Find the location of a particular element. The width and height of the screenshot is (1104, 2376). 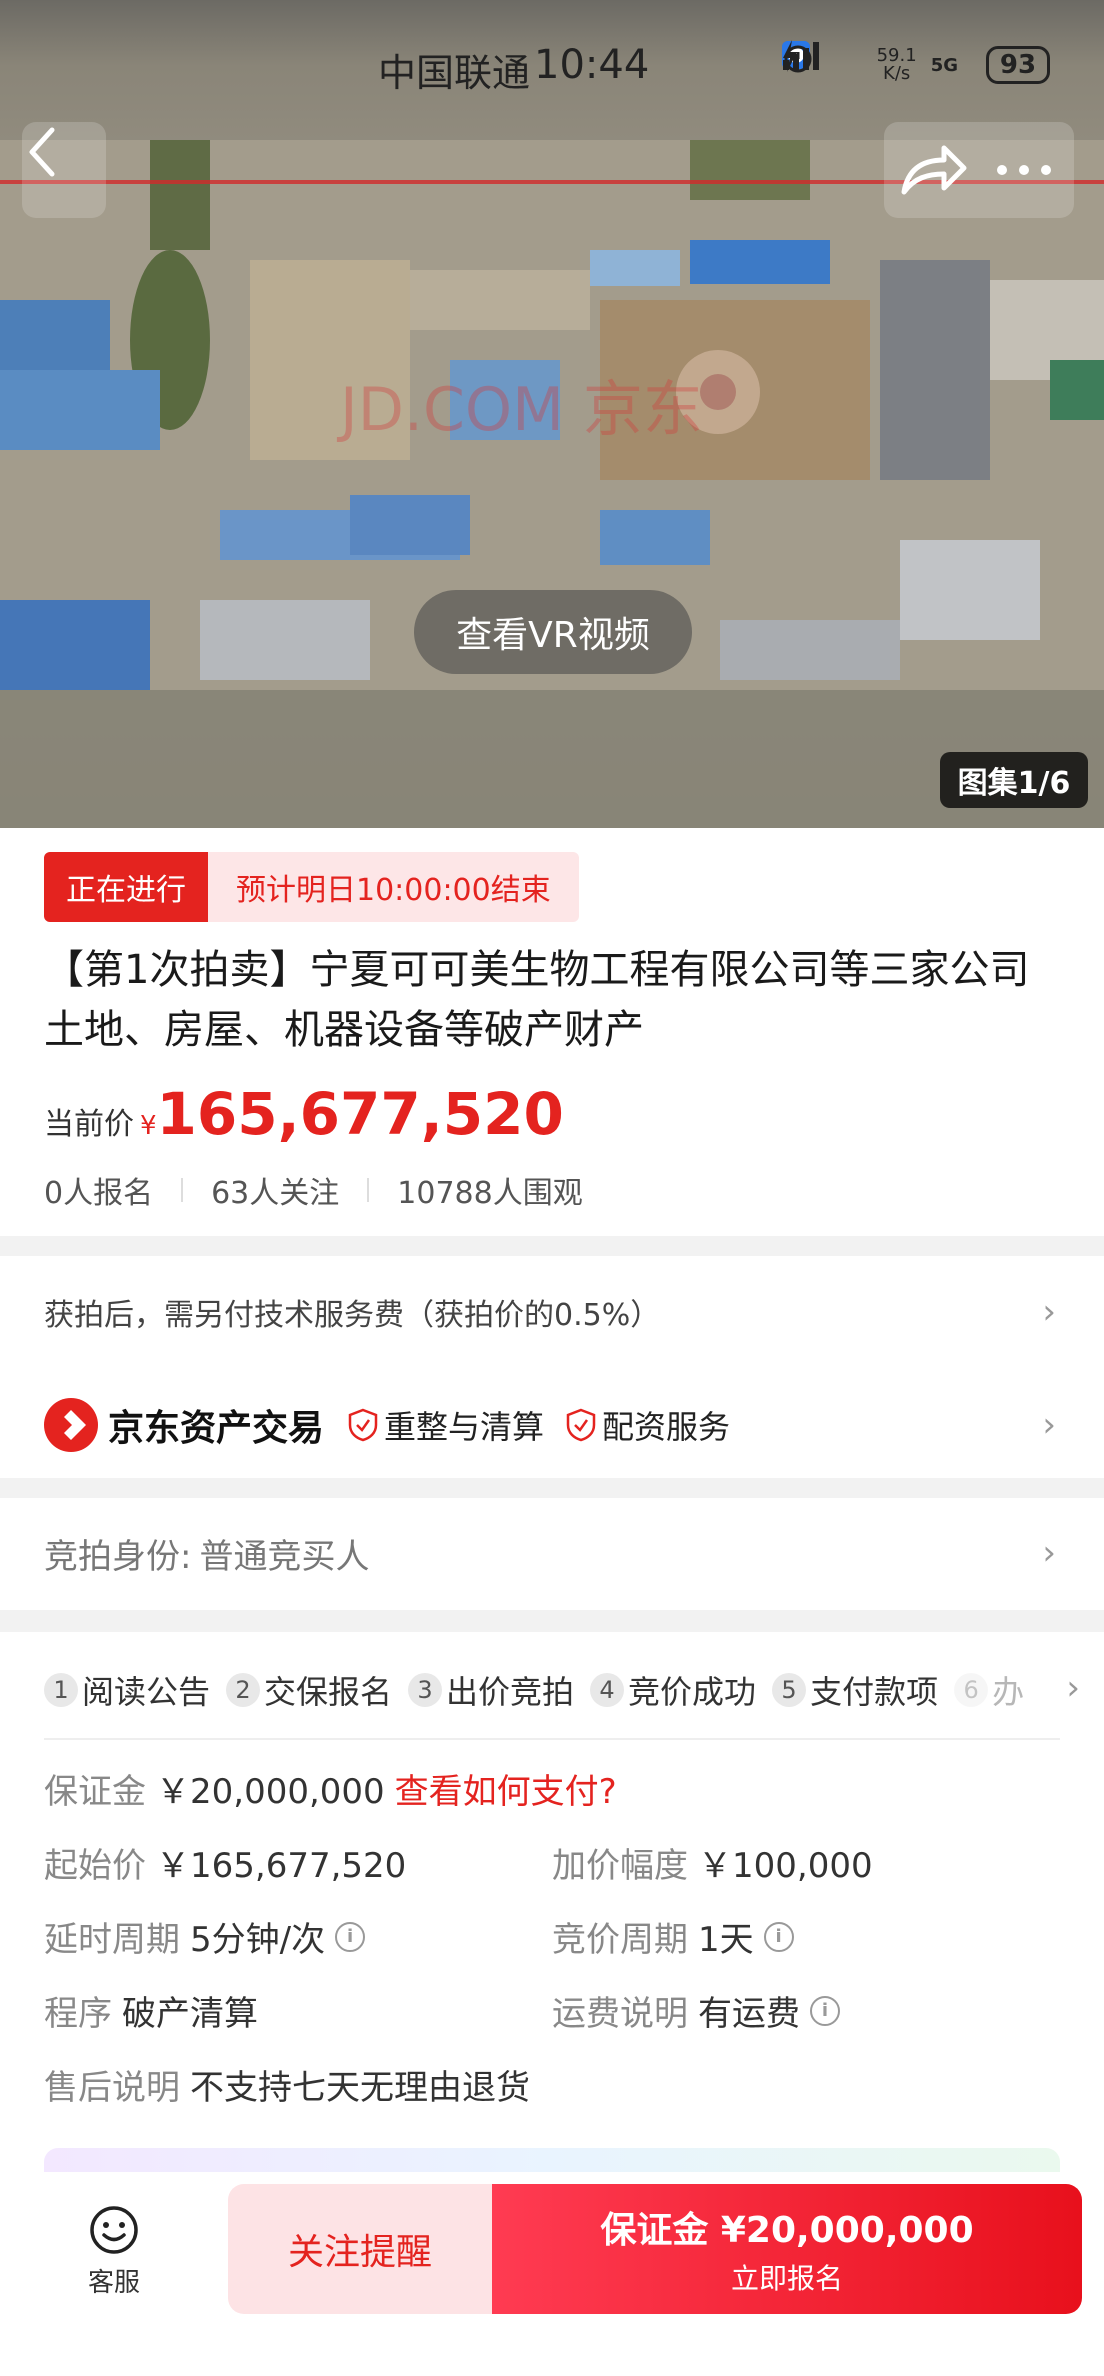

follow-reminder-button: 关注提醒 is located at coordinates (360, 2249).